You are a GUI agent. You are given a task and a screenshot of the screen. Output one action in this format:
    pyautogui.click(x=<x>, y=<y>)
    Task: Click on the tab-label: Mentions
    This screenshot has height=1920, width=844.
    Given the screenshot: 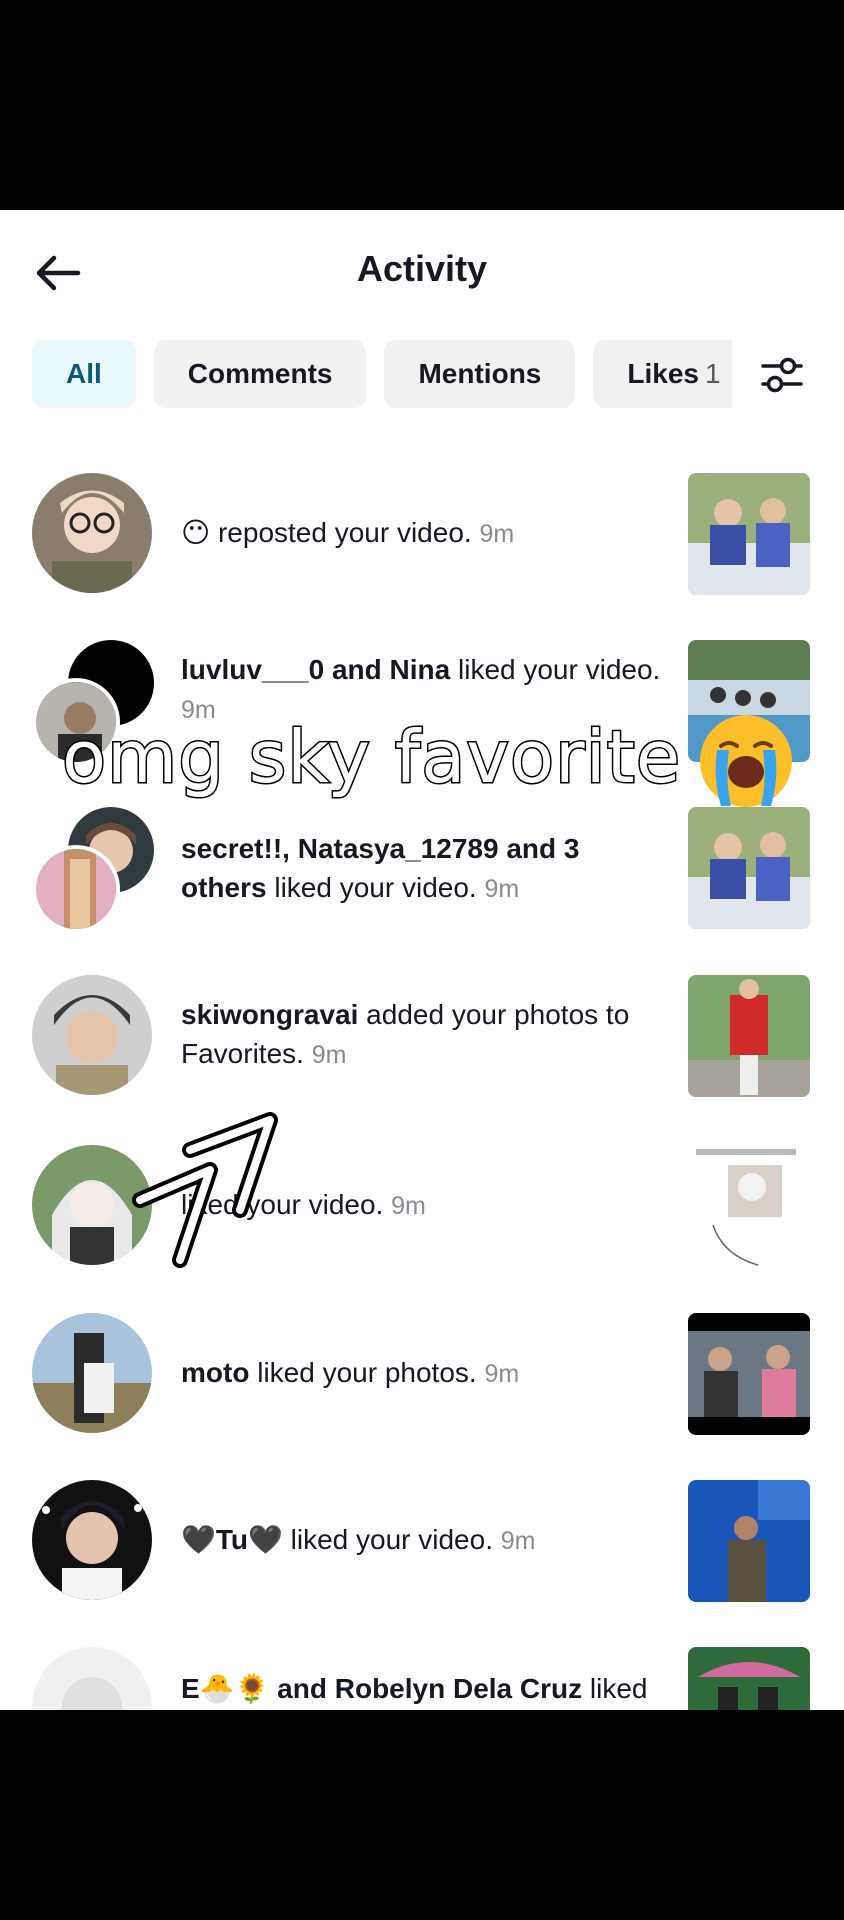 What is the action you would take?
    pyautogui.click(x=480, y=373)
    